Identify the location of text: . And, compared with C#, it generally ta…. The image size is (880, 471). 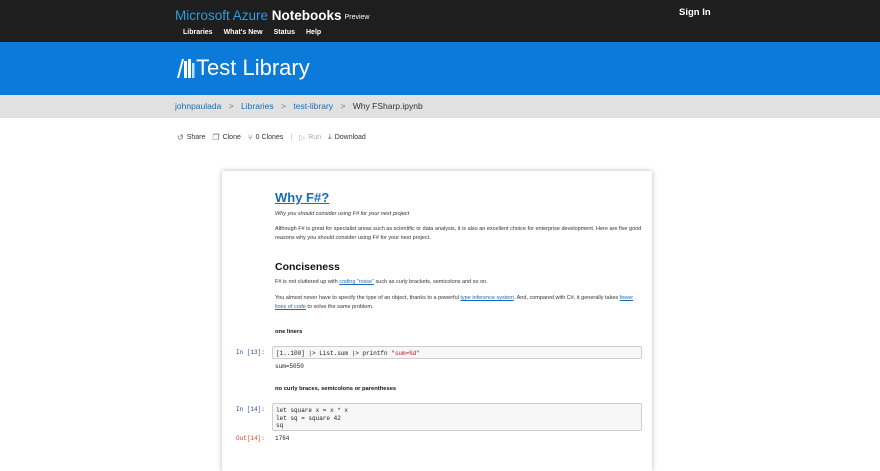
(566, 298).